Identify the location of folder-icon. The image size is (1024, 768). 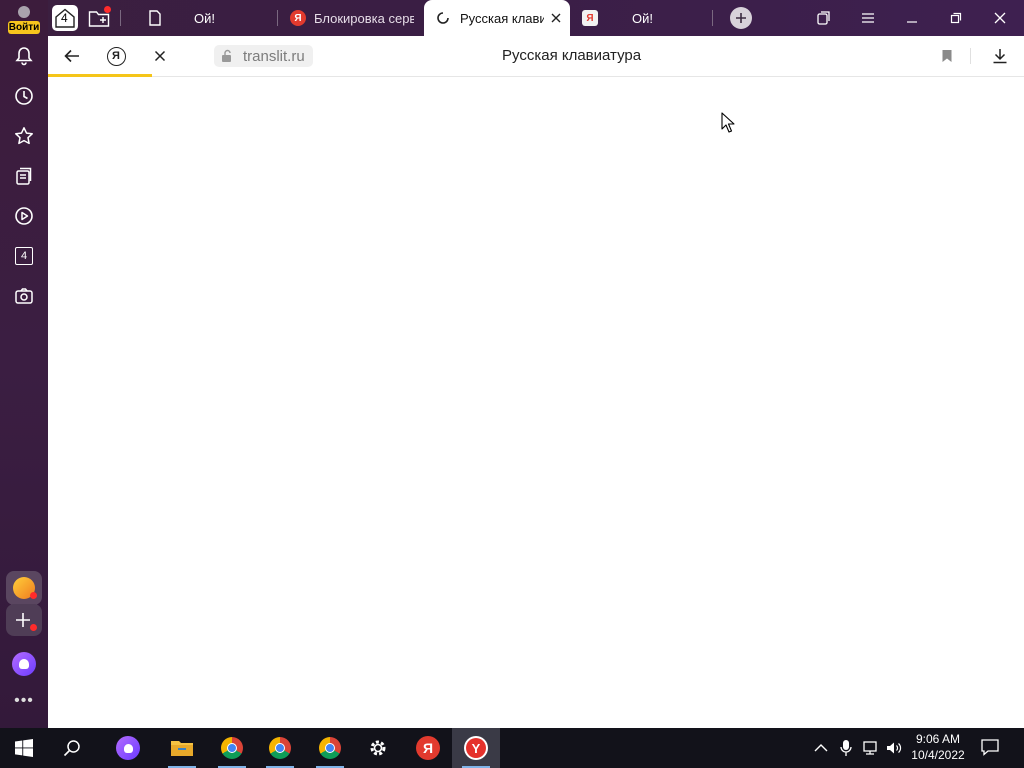
(182, 748).